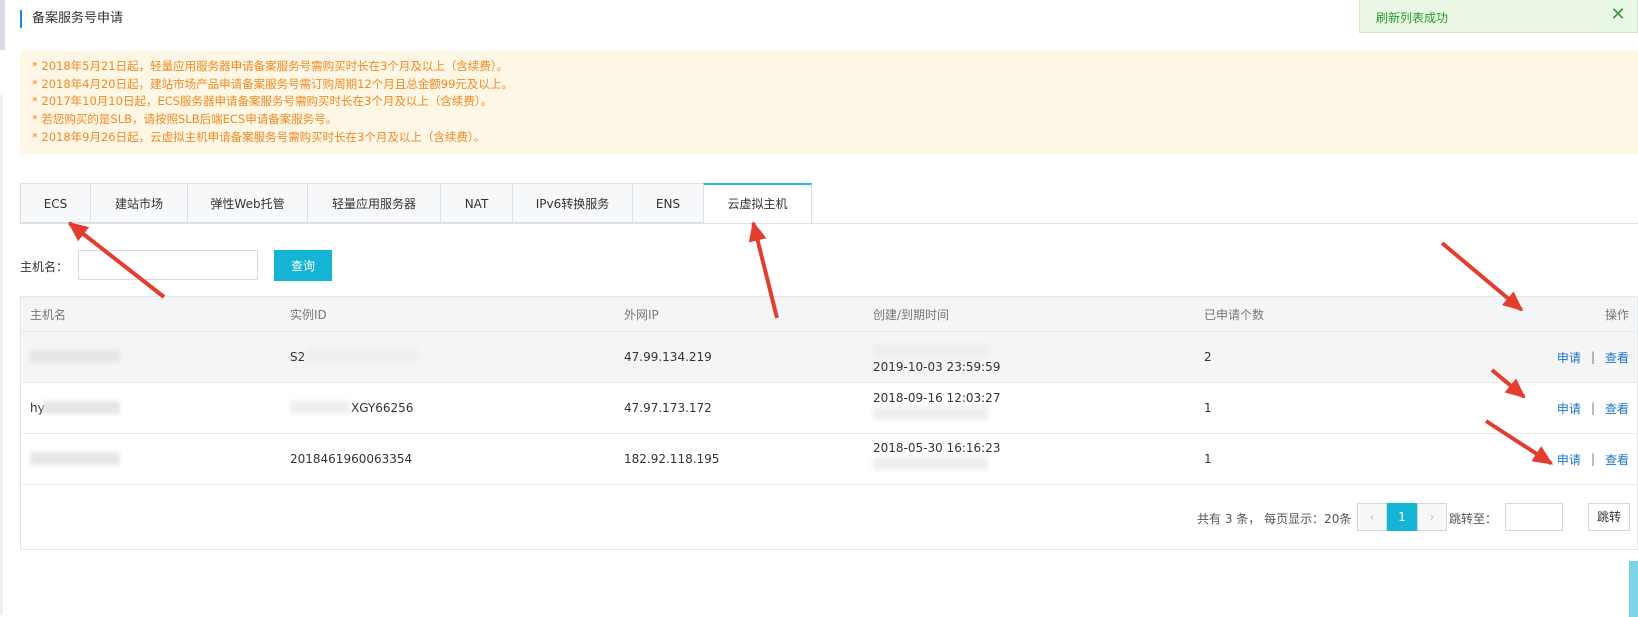 The height and width of the screenshot is (617, 1638). I want to click on header-actions: 操作, so click(1616, 314).